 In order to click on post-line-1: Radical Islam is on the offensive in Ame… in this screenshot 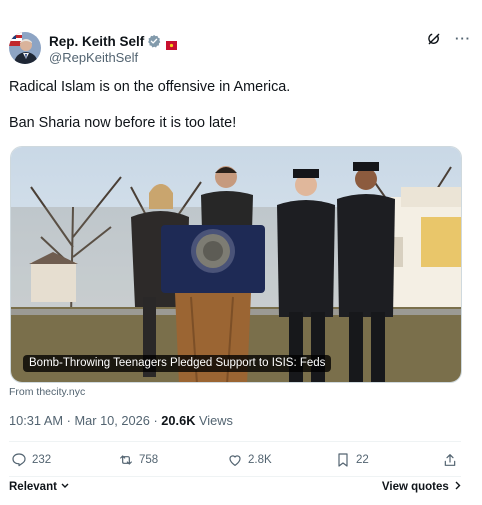, I will do `click(150, 87)`.